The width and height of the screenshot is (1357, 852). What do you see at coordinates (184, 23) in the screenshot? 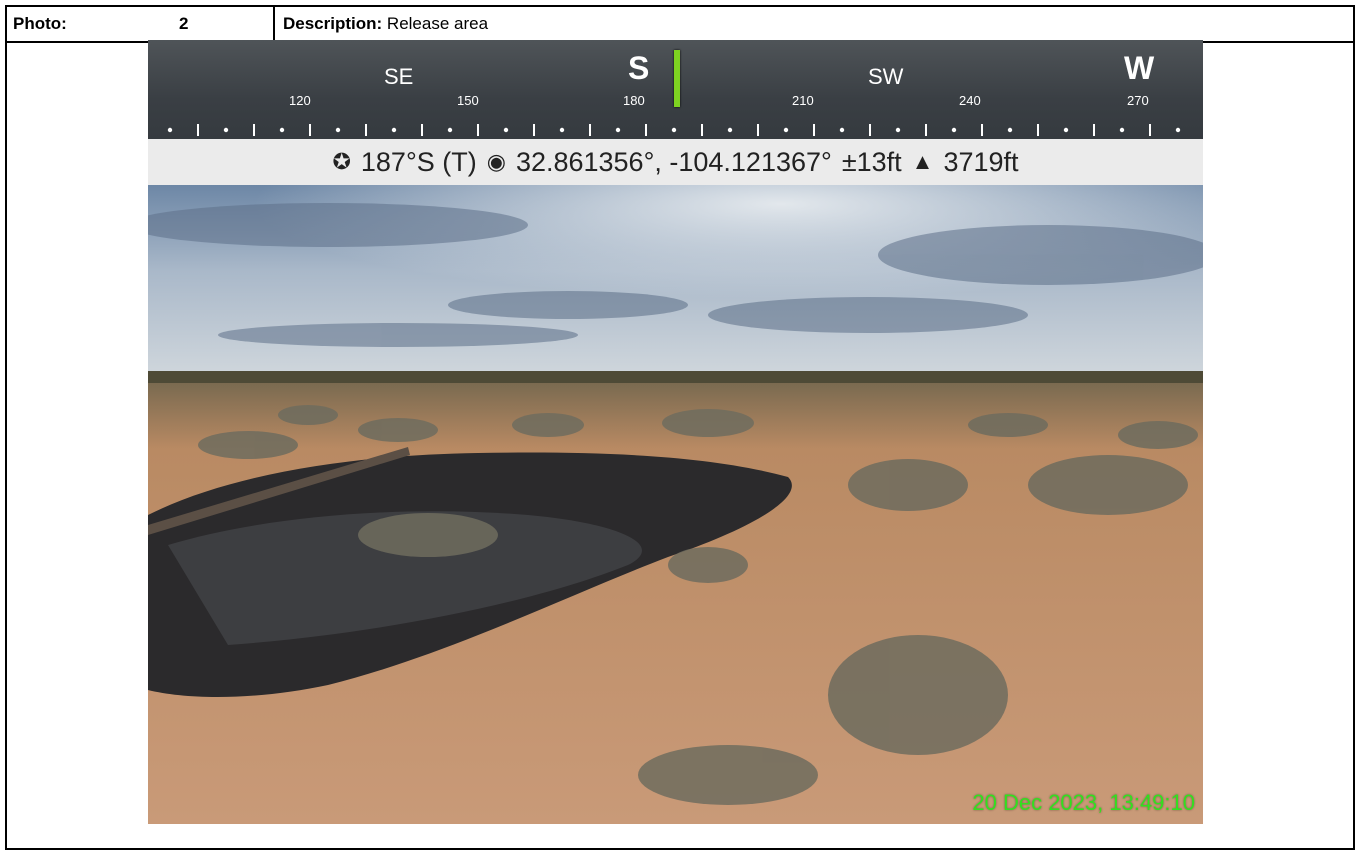
I see `photo-number: 2` at bounding box center [184, 23].